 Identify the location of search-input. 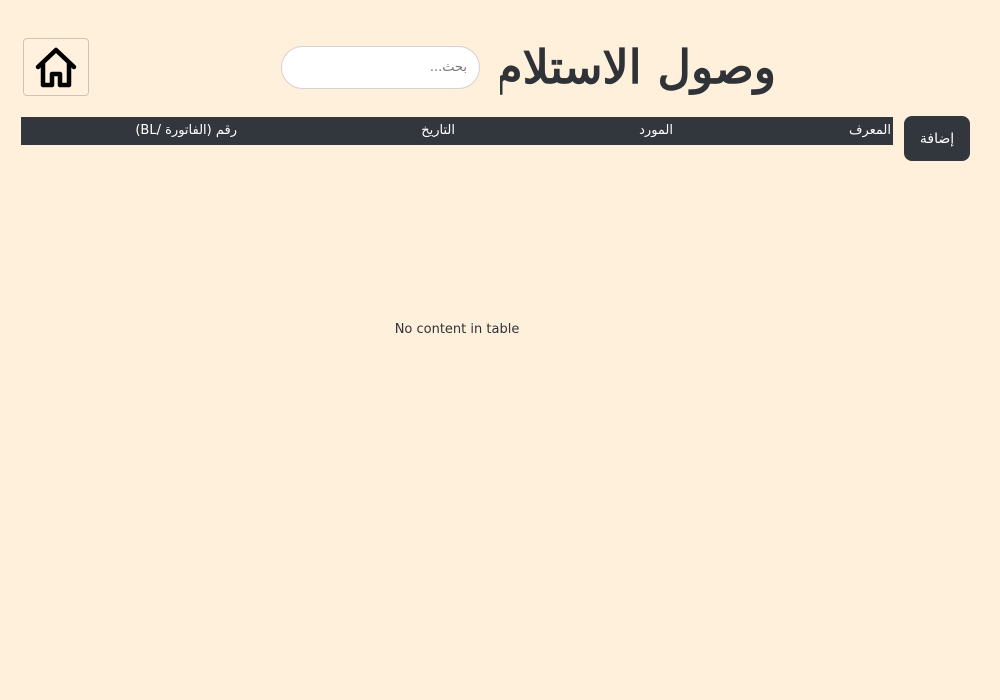
(380, 67).